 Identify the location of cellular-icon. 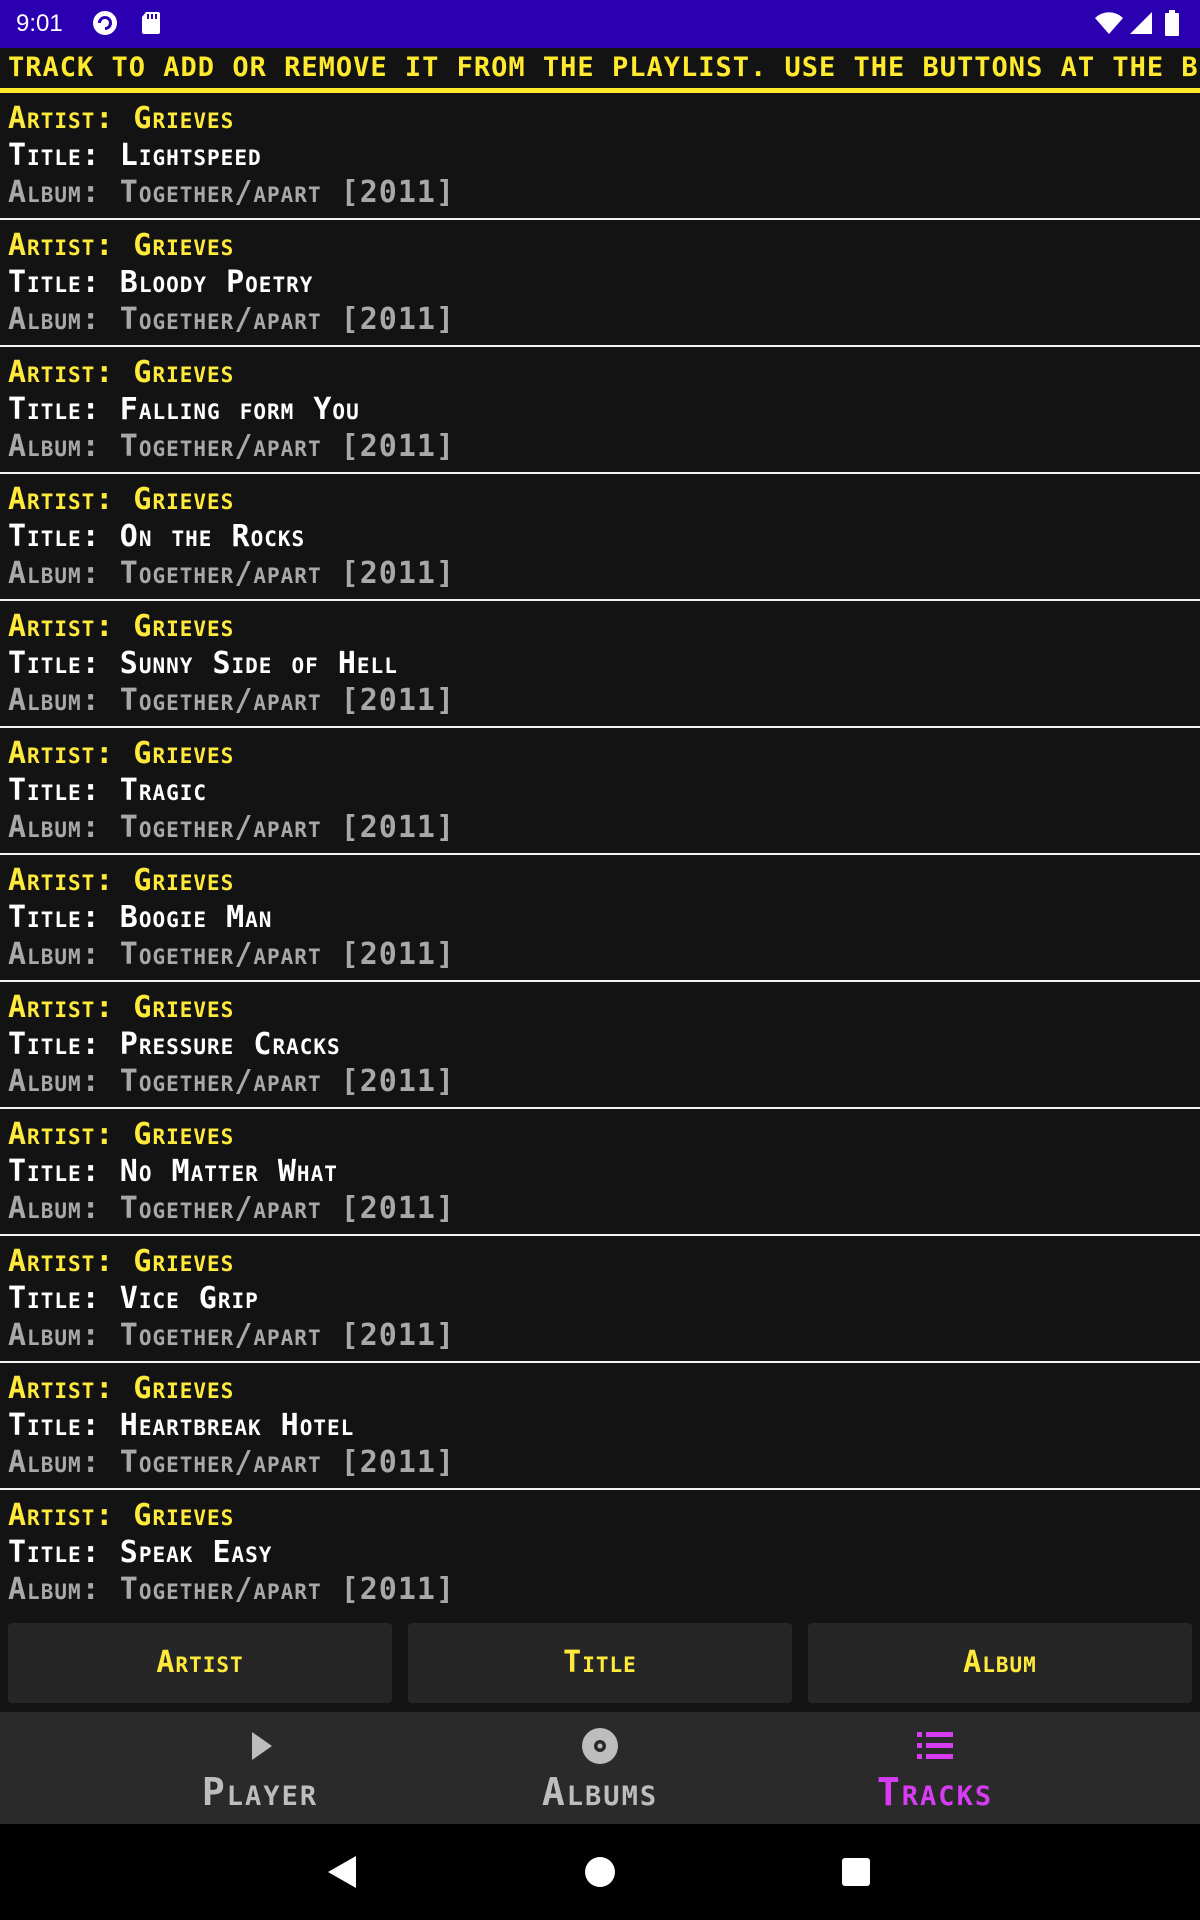
(1141, 23).